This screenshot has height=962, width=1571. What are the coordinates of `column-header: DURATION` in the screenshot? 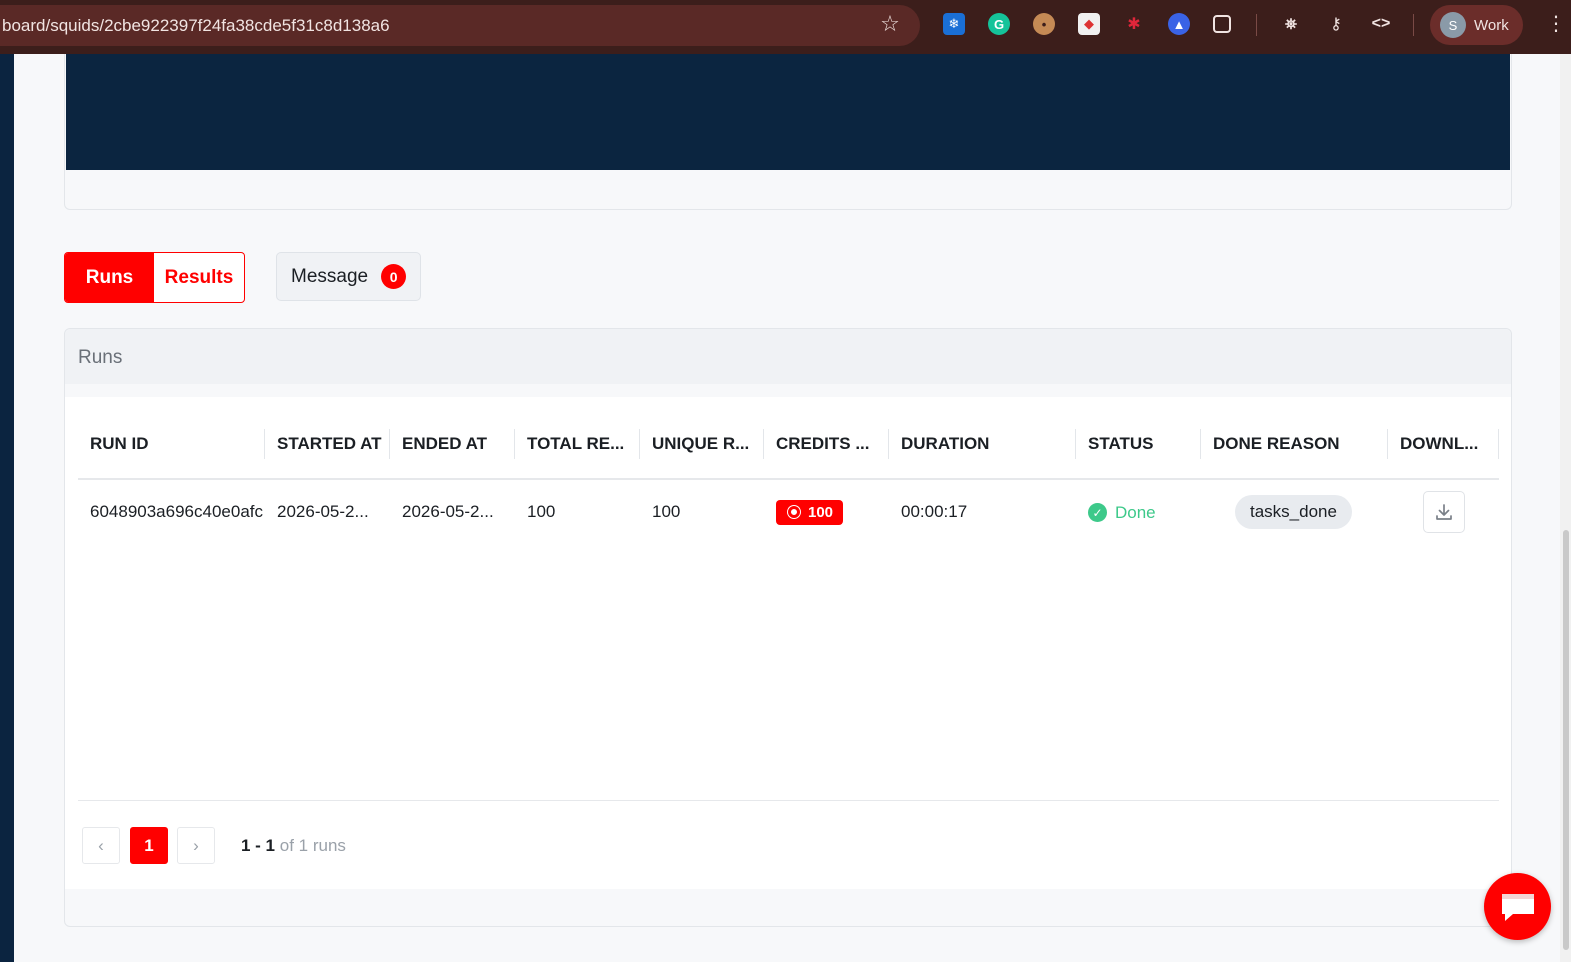 It's located at (982, 445).